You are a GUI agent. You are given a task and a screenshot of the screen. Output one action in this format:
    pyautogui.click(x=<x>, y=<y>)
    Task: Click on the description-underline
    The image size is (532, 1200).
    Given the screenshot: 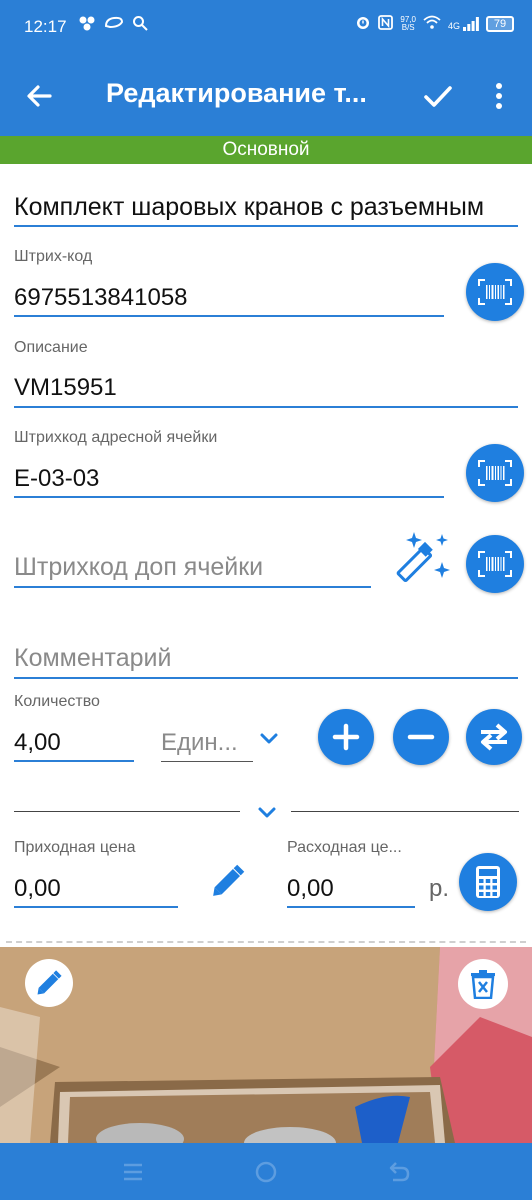 What is the action you would take?
    pyautogui.click(x=266, y=407)
    